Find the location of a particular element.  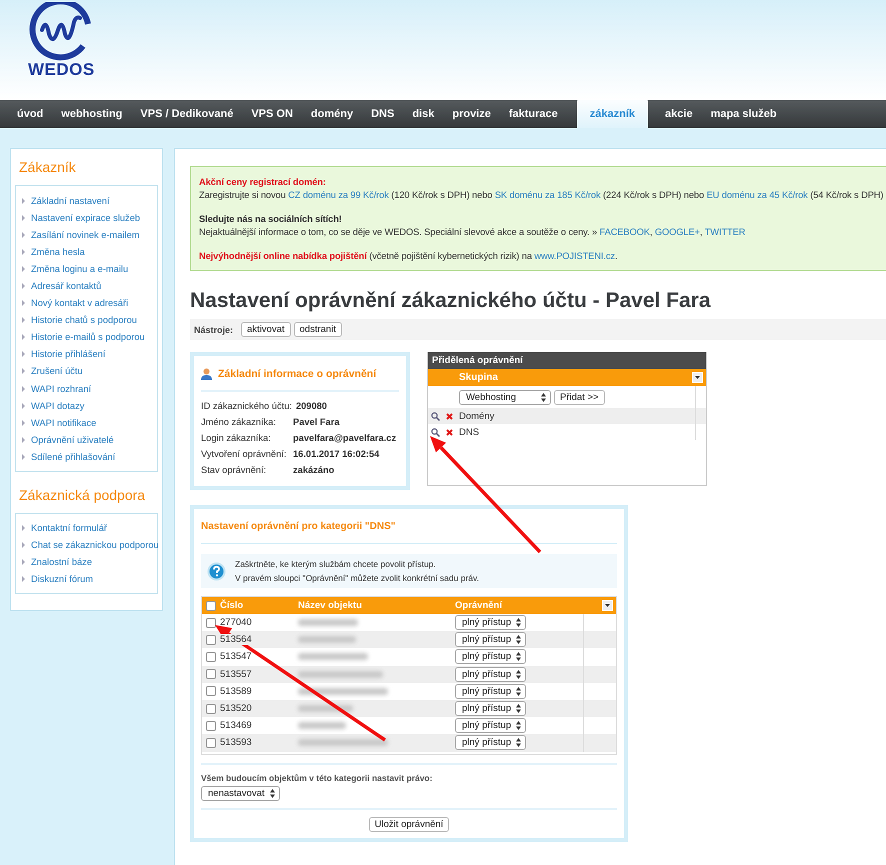

nav-tab: provize is located at coordinates (471, 114).